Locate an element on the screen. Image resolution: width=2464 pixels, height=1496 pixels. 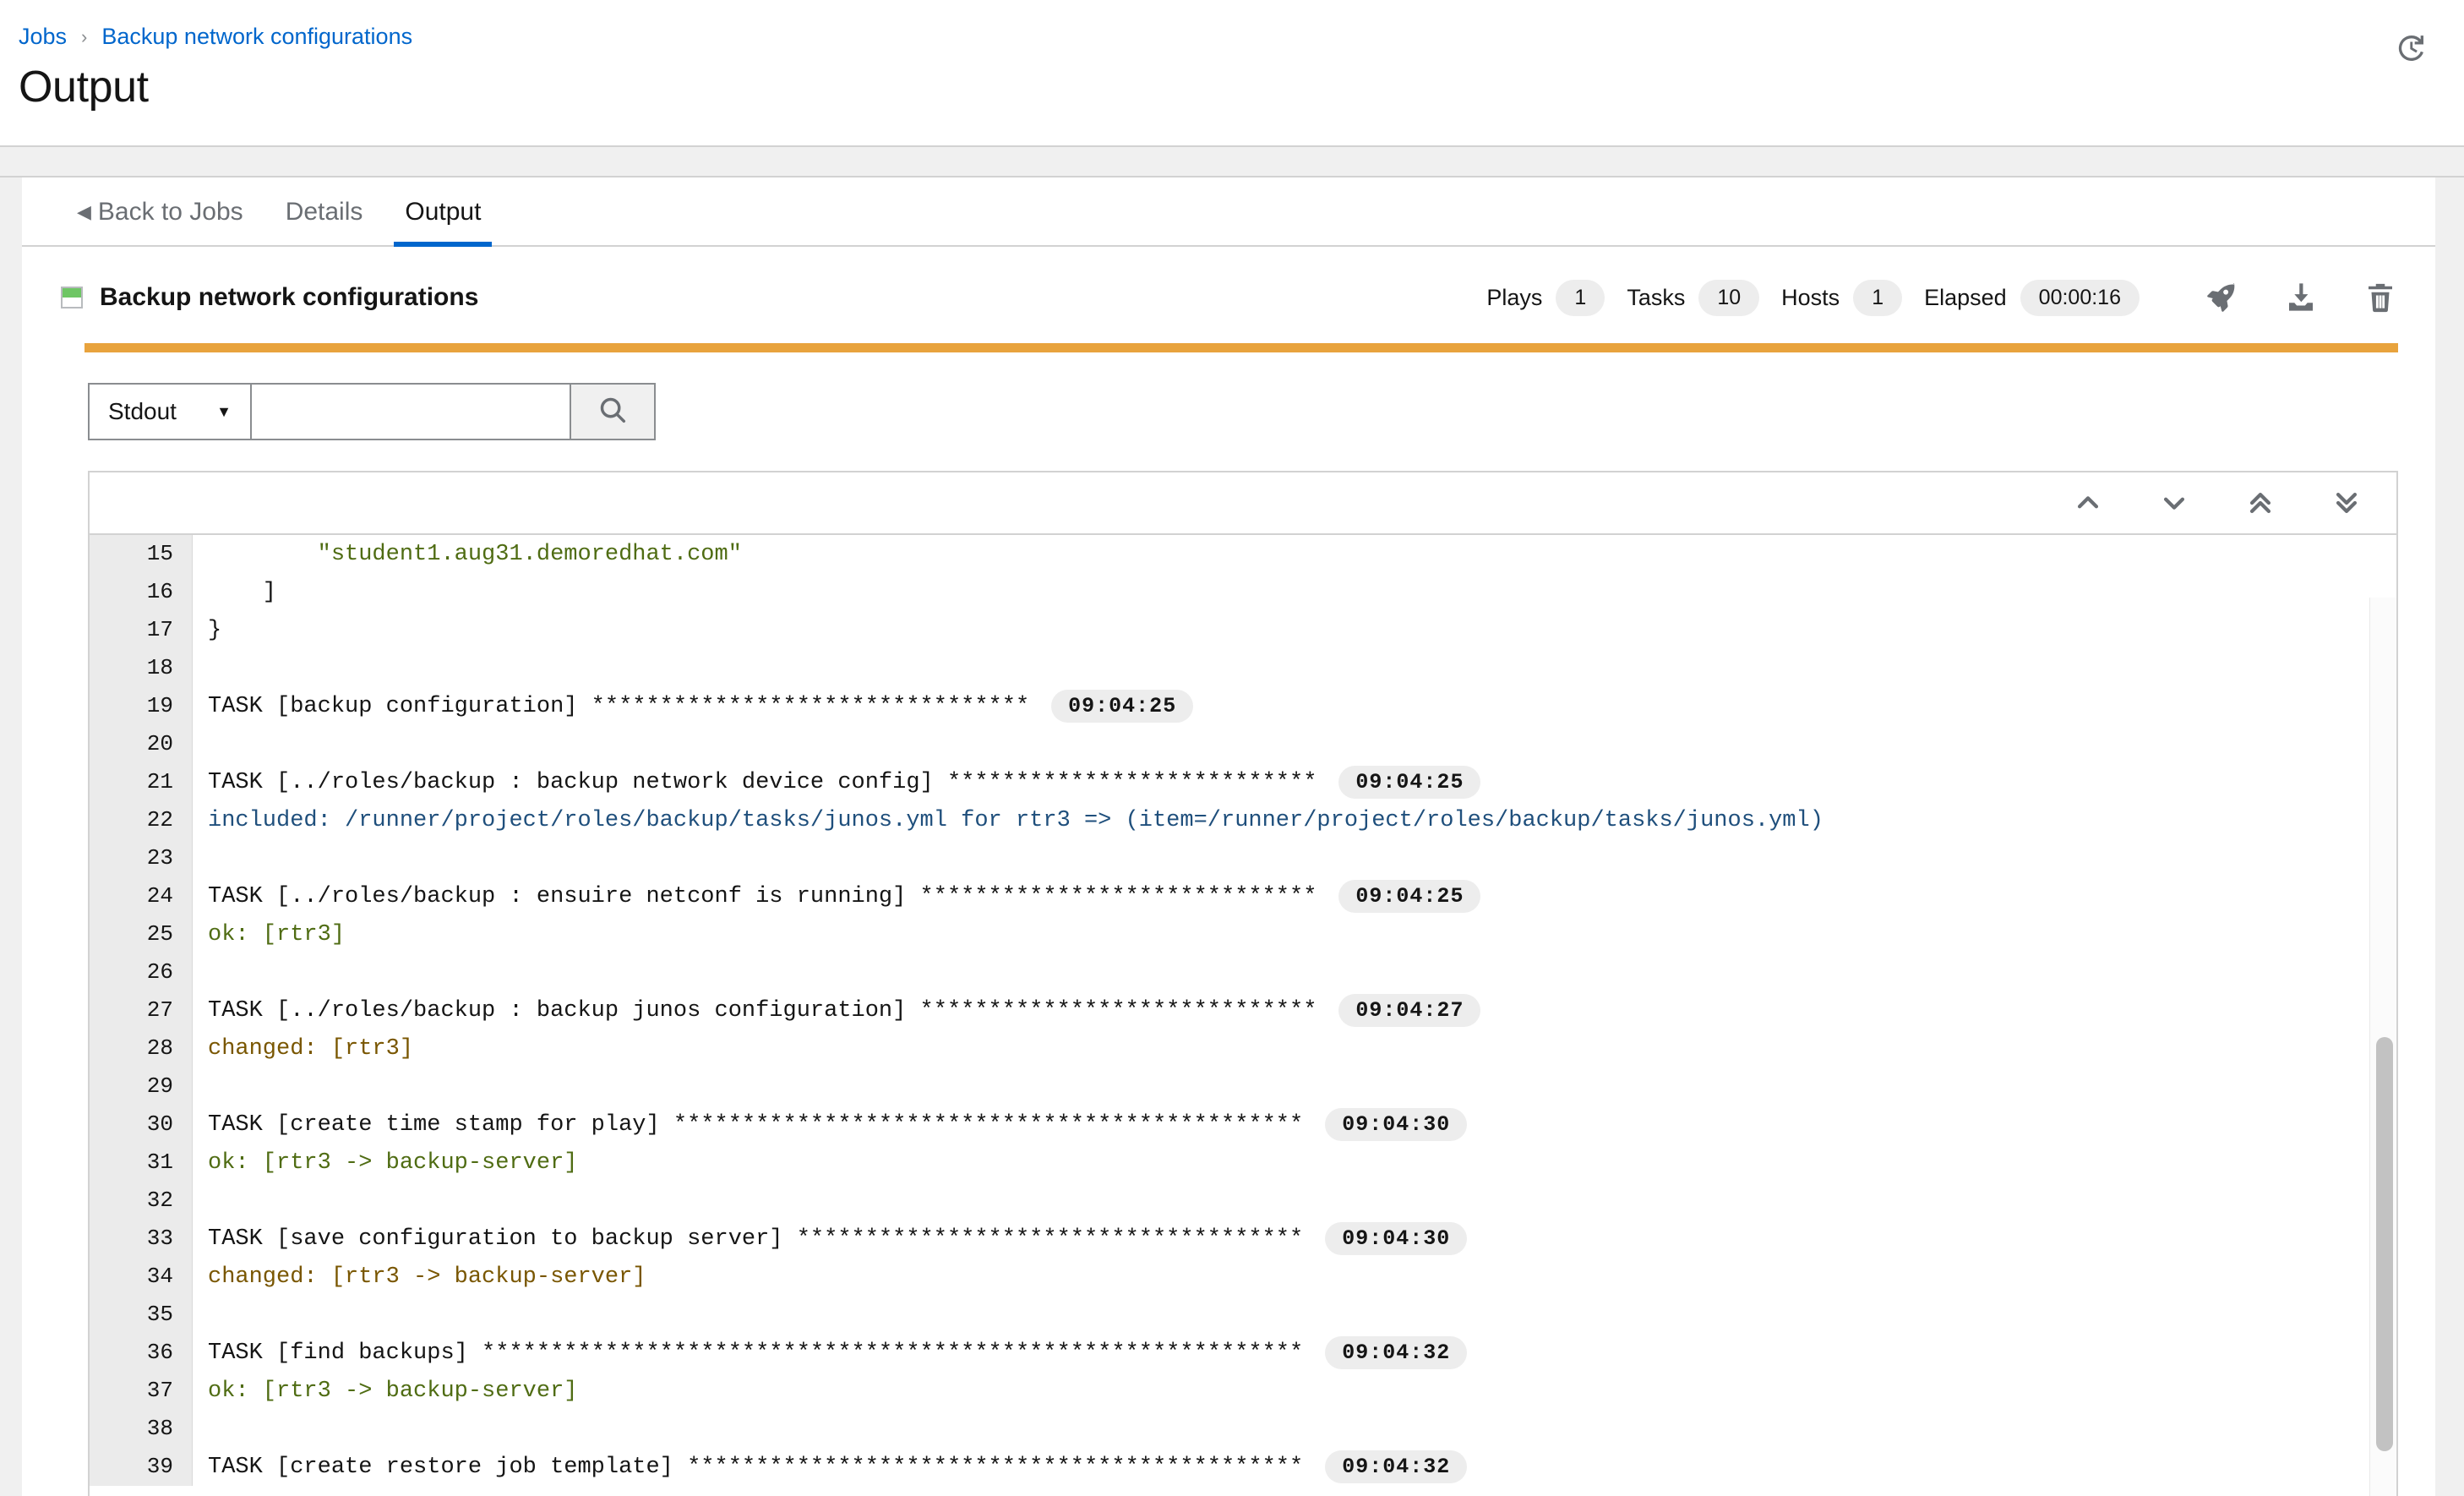
tab-output: Output is located at coordinates (443, 222).